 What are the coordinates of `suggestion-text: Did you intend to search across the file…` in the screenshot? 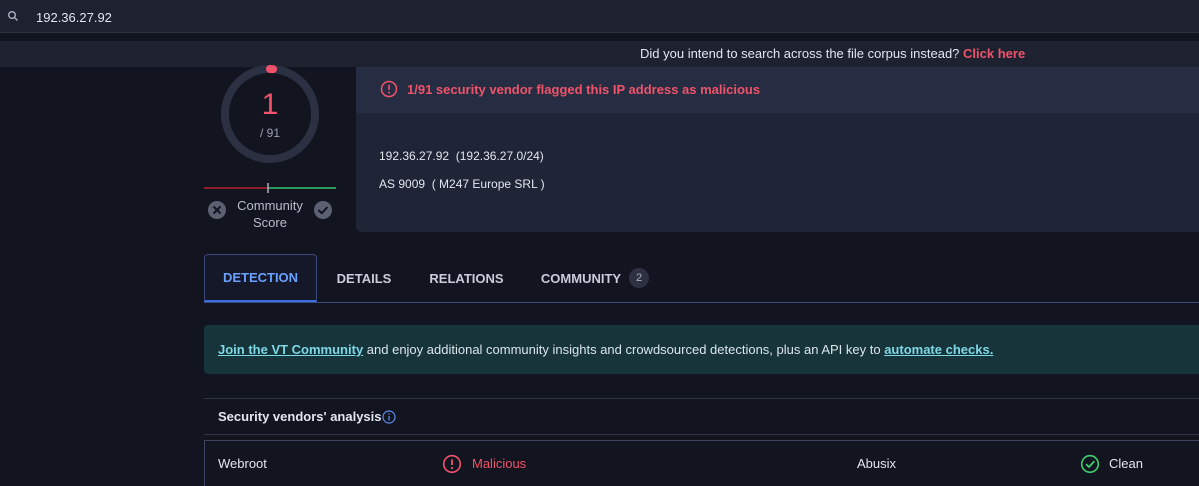 It's located at (832, 53).